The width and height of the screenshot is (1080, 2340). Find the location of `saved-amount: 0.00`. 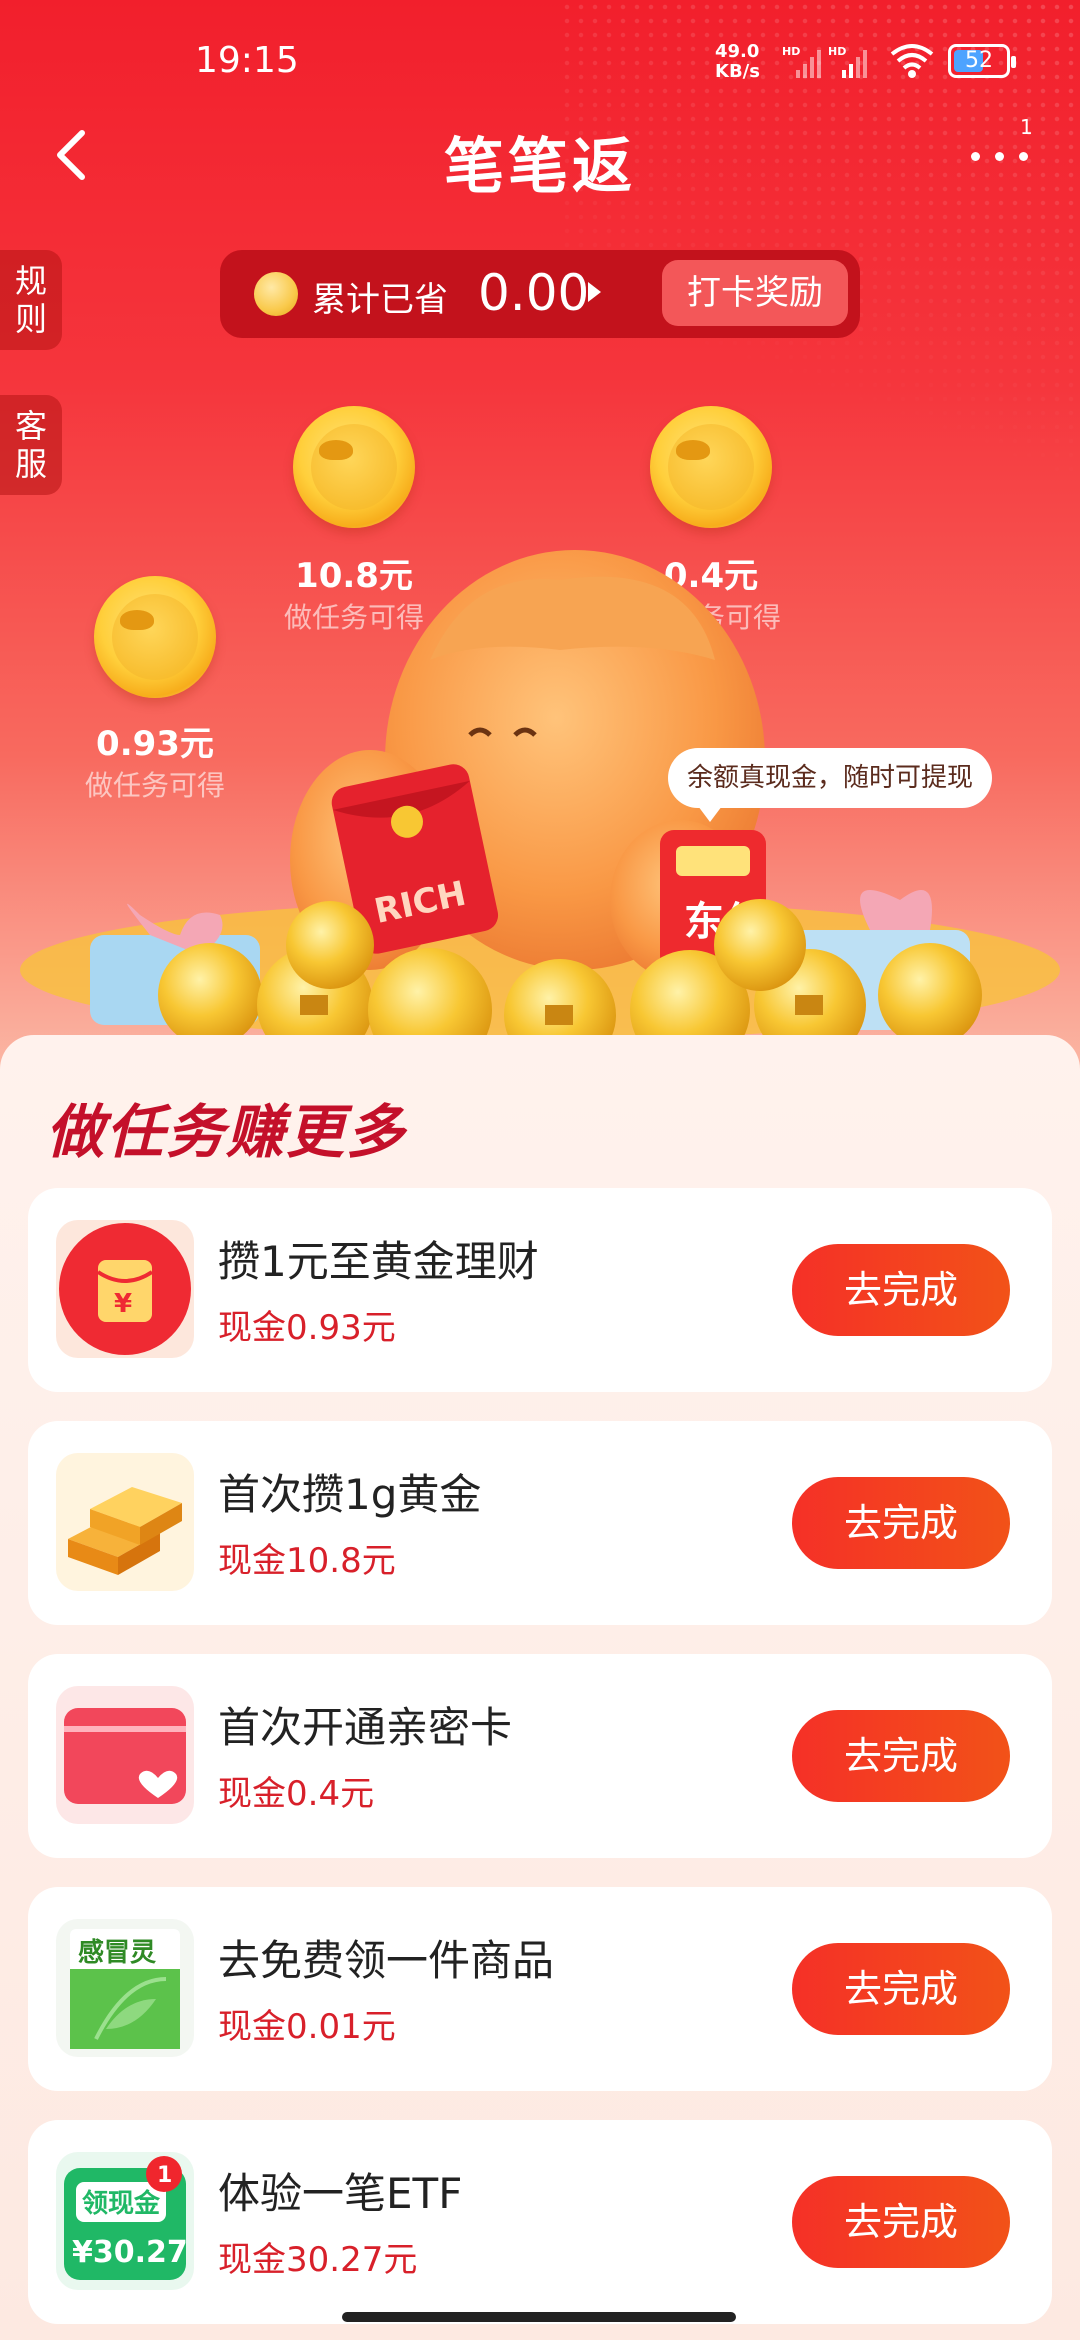

saved-amount: 0.00 is located at coordinates (533, 293).